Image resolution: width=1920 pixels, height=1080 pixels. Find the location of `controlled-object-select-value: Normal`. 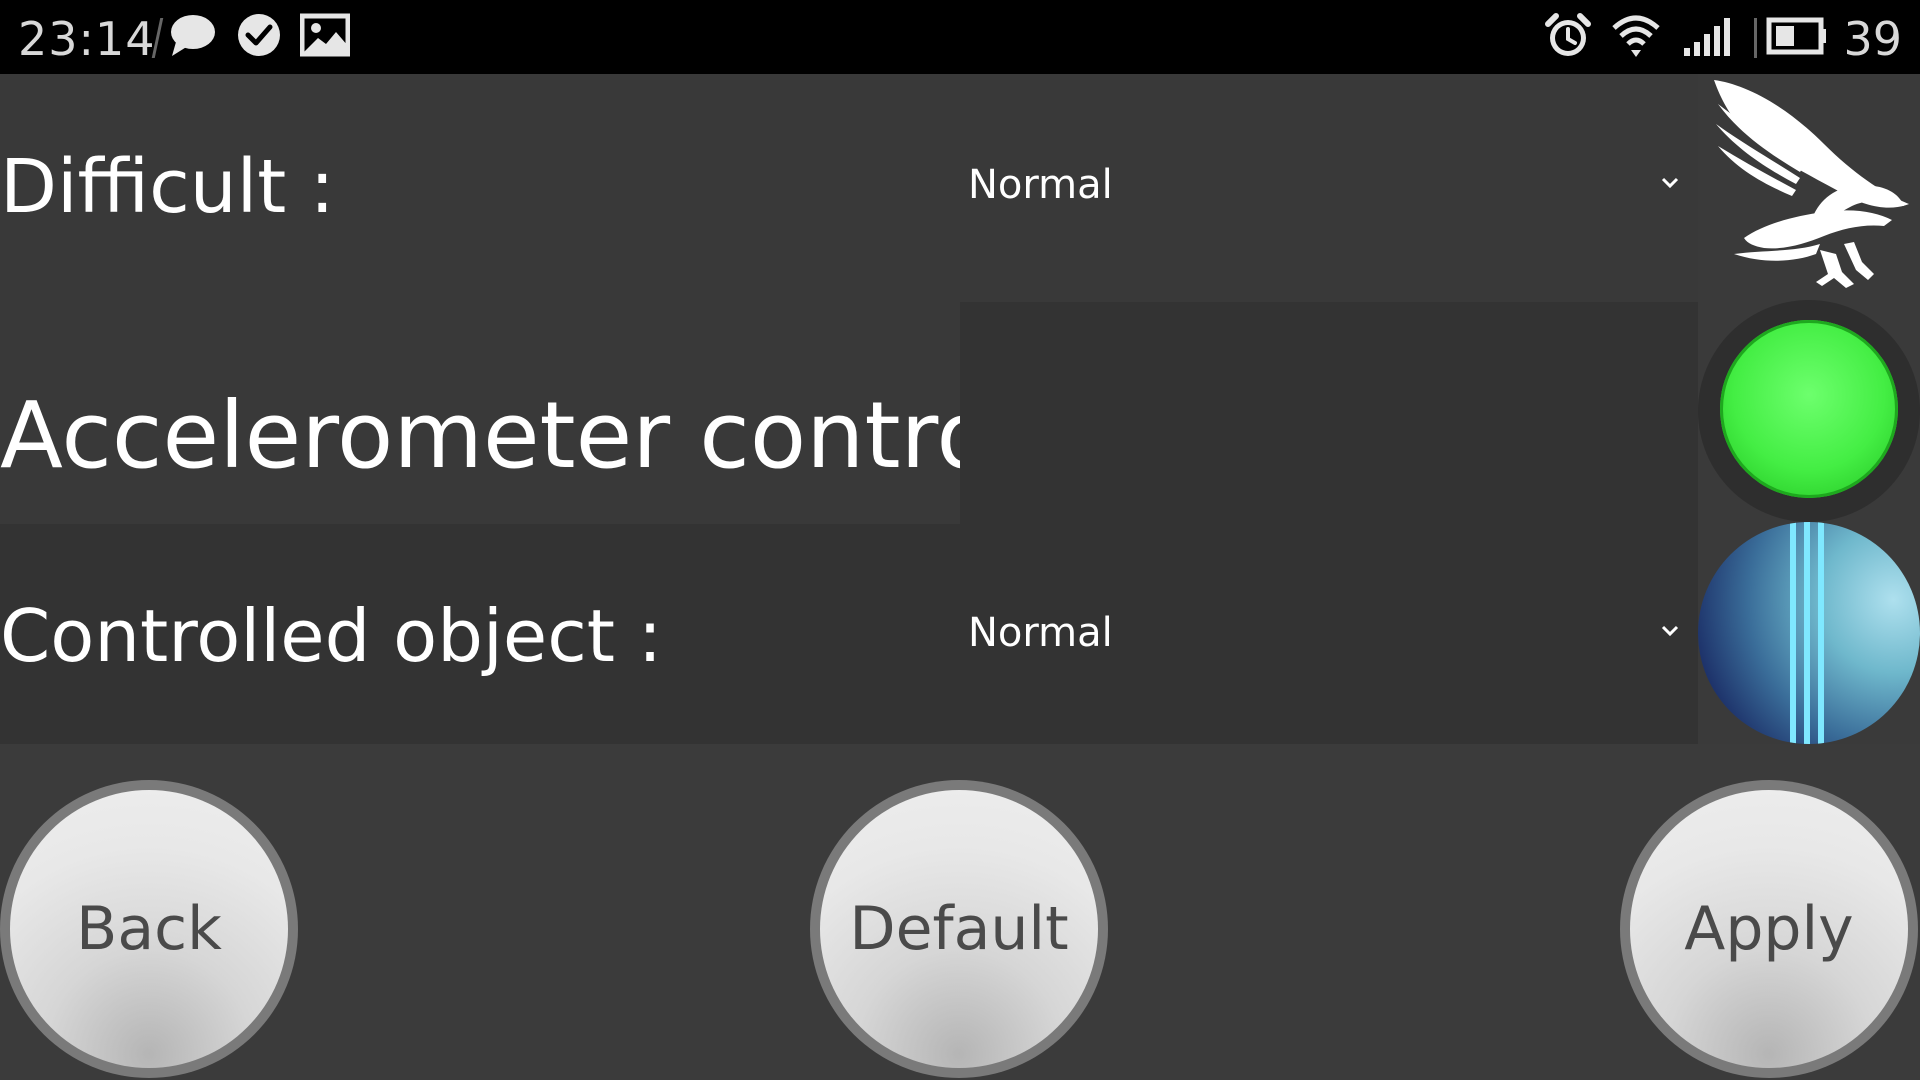

controlled-object-select-value: Normal is located at coordinates (1040, 633).